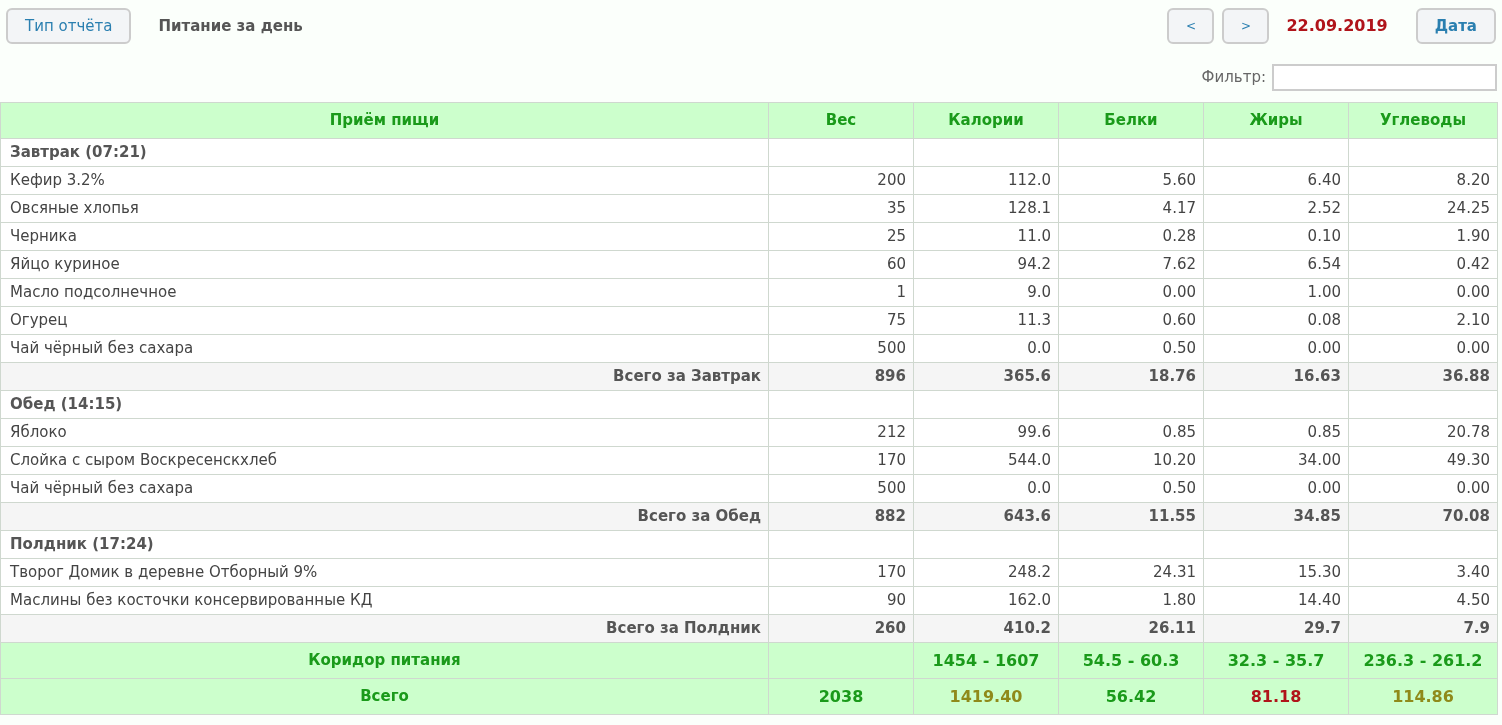 The width and height of the screenshot is (1502, 725). What do you see at coordinates (986, 696) in the screenshot?
I see `grand-total-value: 1419.40` at bounding box center [986, 696].